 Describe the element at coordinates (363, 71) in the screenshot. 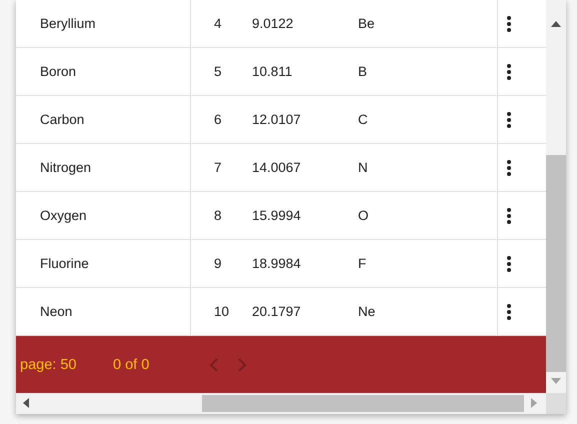

I see `table-cell: B` at that location.